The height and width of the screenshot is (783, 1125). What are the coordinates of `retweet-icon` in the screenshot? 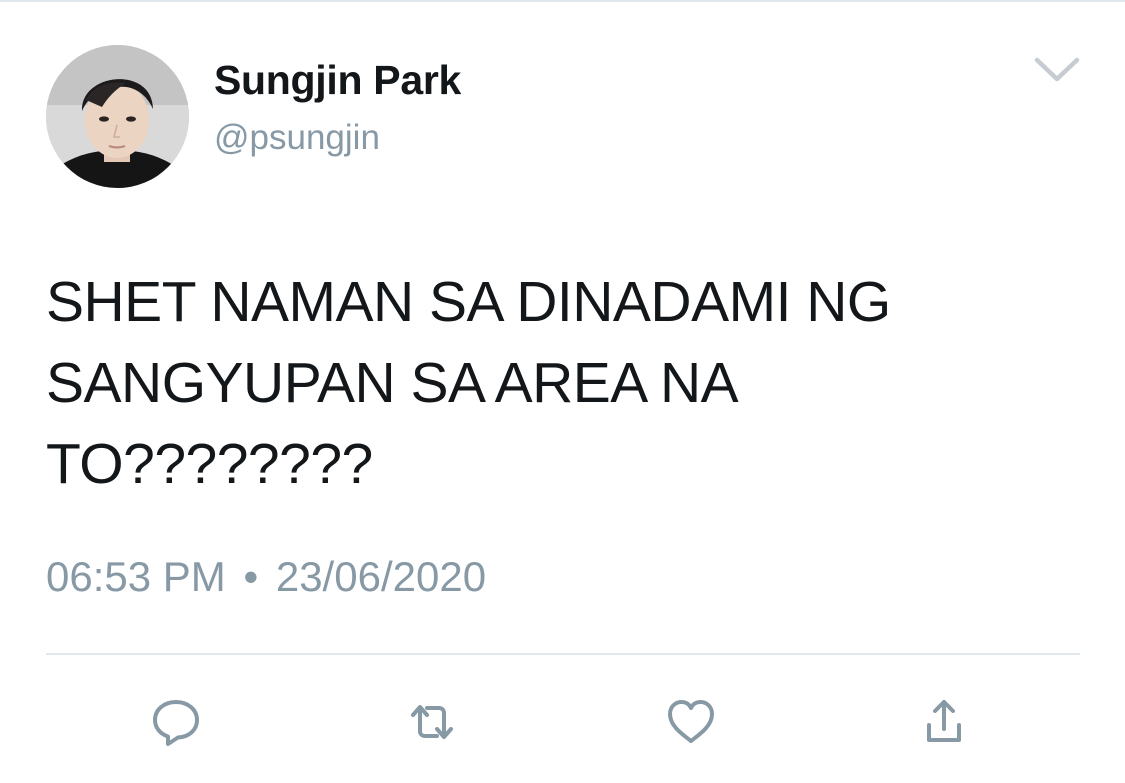 It's located at (432, 722).